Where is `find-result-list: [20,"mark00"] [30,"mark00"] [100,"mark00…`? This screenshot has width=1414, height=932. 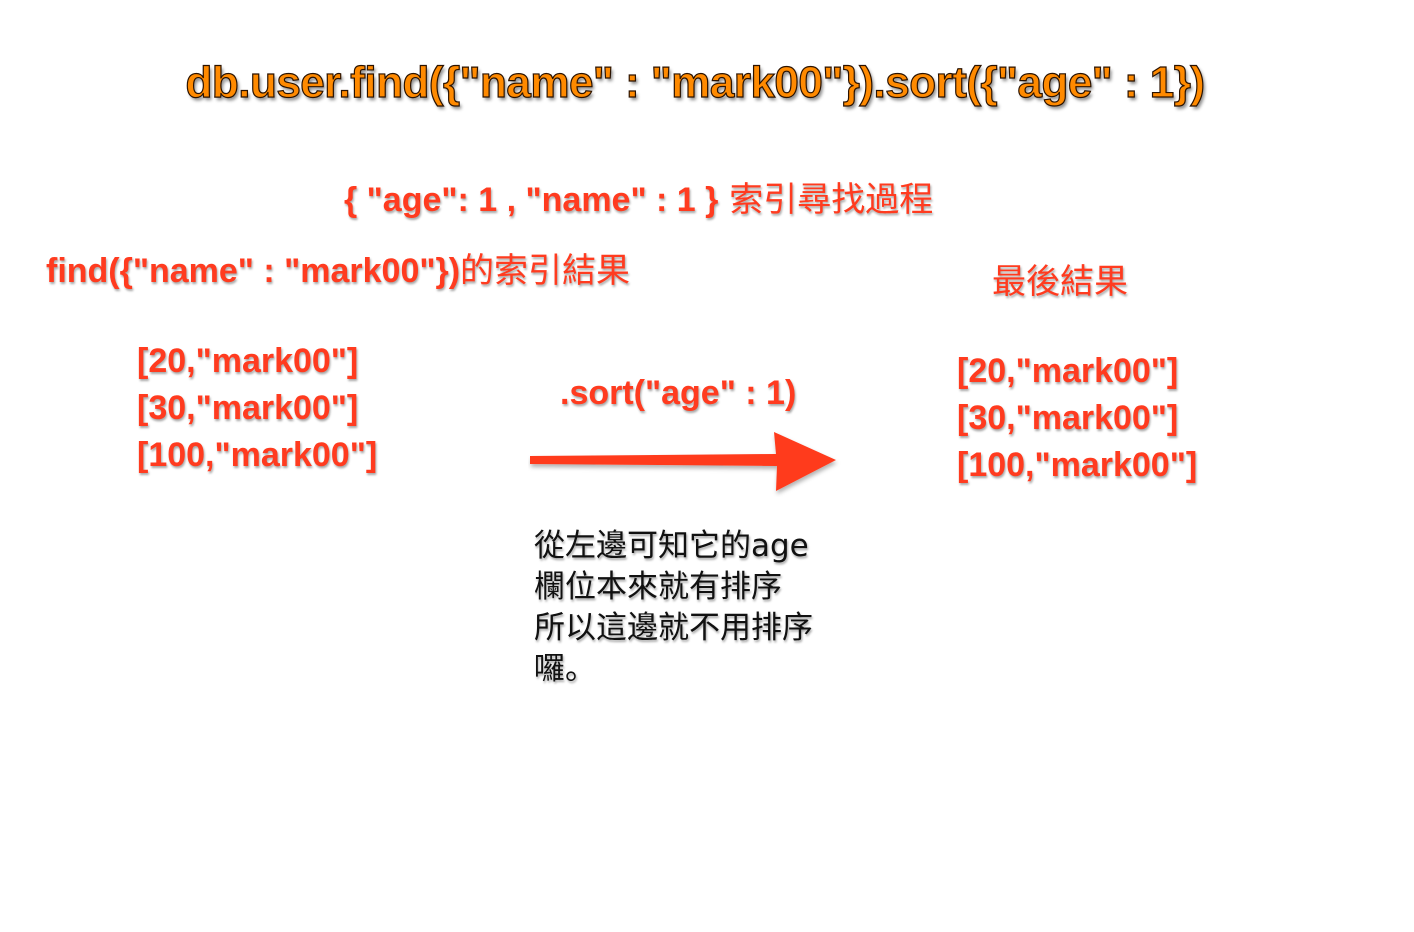
find-result-list: [20,"mark00"] [30,"mark00"] [100,"mark00… is located at coordinates (257, 408).